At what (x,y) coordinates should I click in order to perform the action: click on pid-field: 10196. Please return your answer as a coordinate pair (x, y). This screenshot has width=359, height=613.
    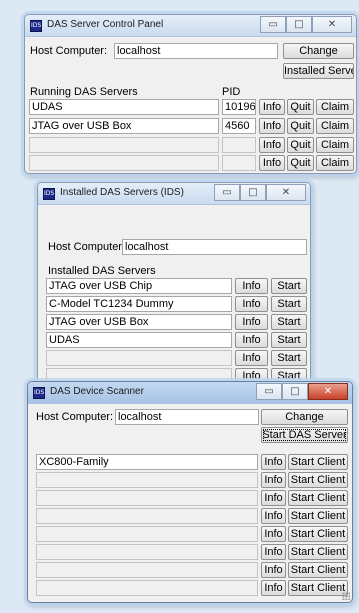
    Looking at the image, I should click on (239, 107).